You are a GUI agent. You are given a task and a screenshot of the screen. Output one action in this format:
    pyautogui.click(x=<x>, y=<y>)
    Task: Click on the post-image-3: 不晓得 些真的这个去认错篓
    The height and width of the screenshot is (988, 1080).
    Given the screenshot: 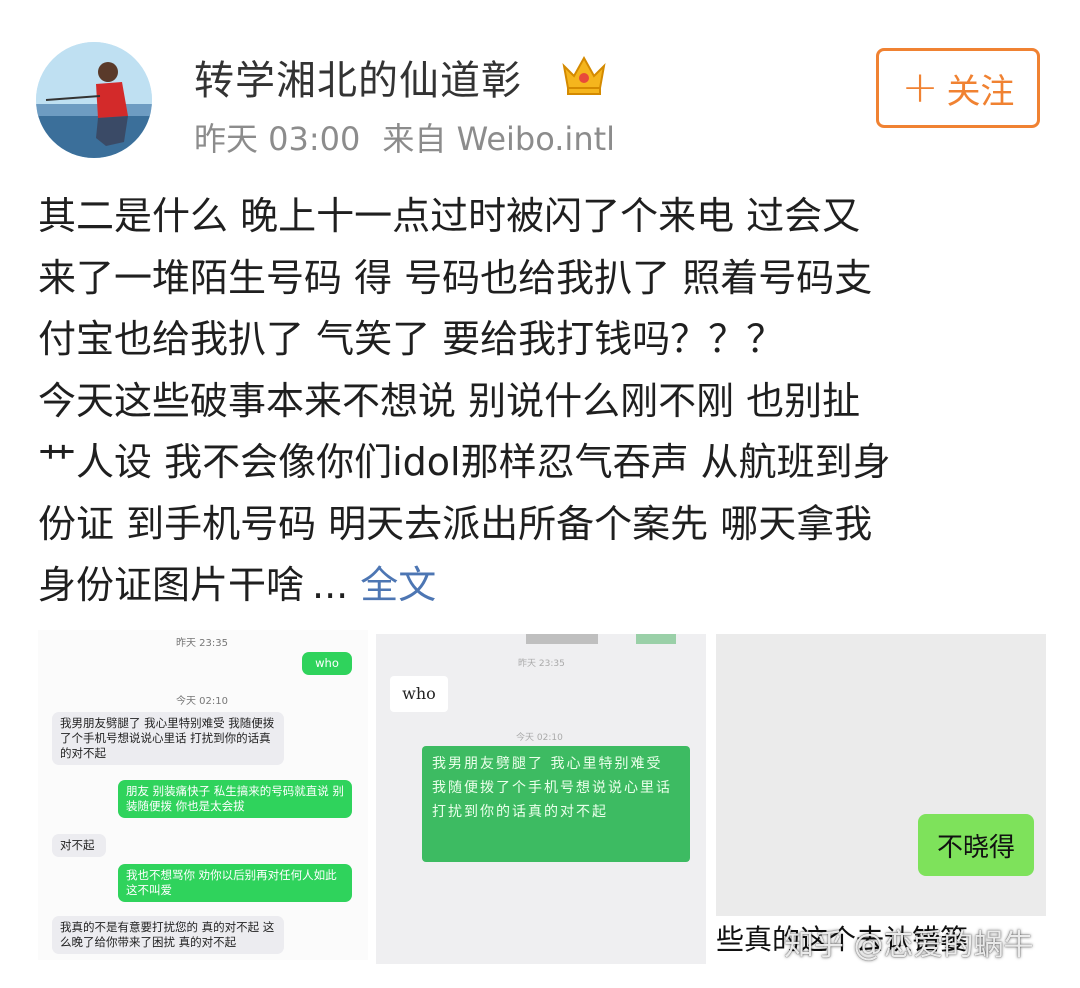 What is the action you would take?
    pyautogui.click(x=881, y=799)
    